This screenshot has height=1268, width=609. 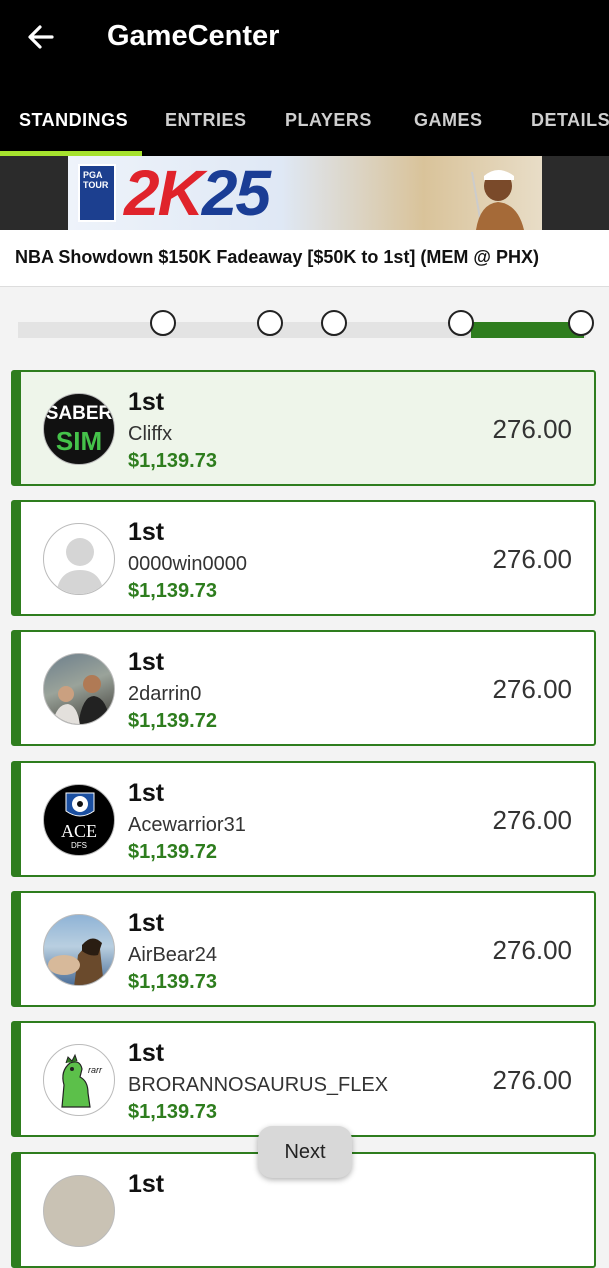 What do you see at coordinates (79, 441) in the screenshot?
I see `avatar-label-bottom: SIM` at bounding box center [79, 441].